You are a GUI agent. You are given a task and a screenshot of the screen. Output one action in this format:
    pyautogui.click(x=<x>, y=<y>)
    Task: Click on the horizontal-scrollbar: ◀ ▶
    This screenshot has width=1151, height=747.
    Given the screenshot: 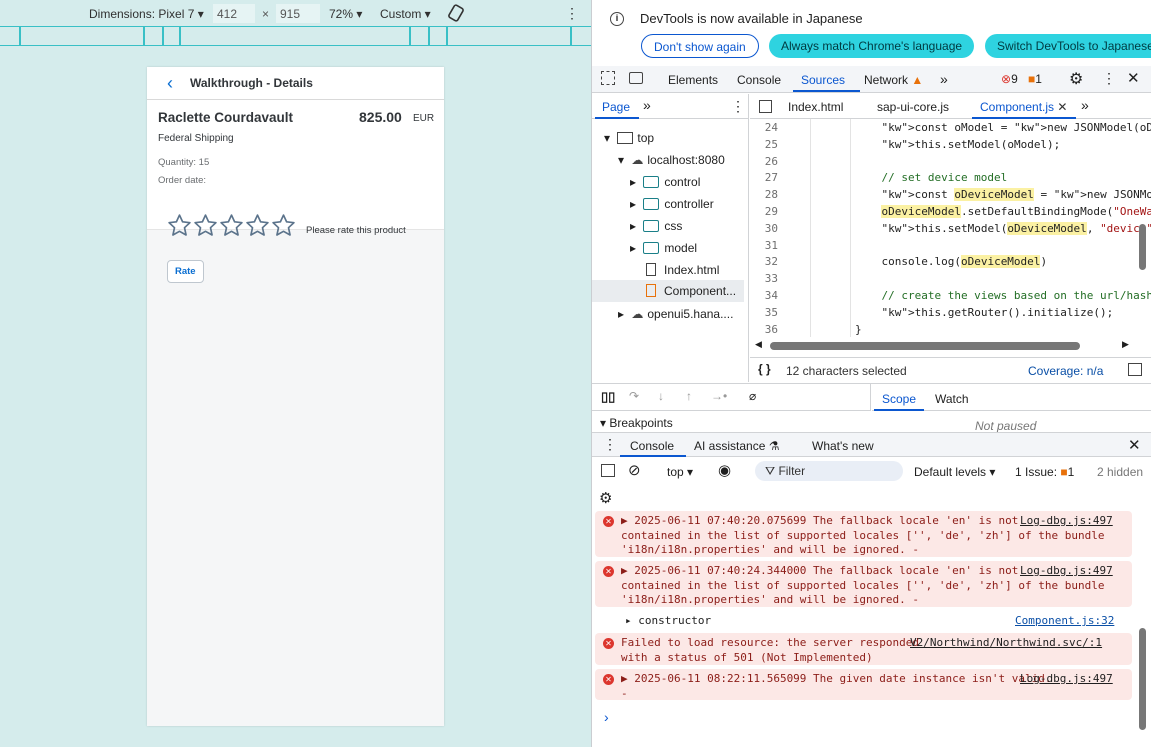 What is the action you would take?
    pyautogui.click(x=950, y=346)
    